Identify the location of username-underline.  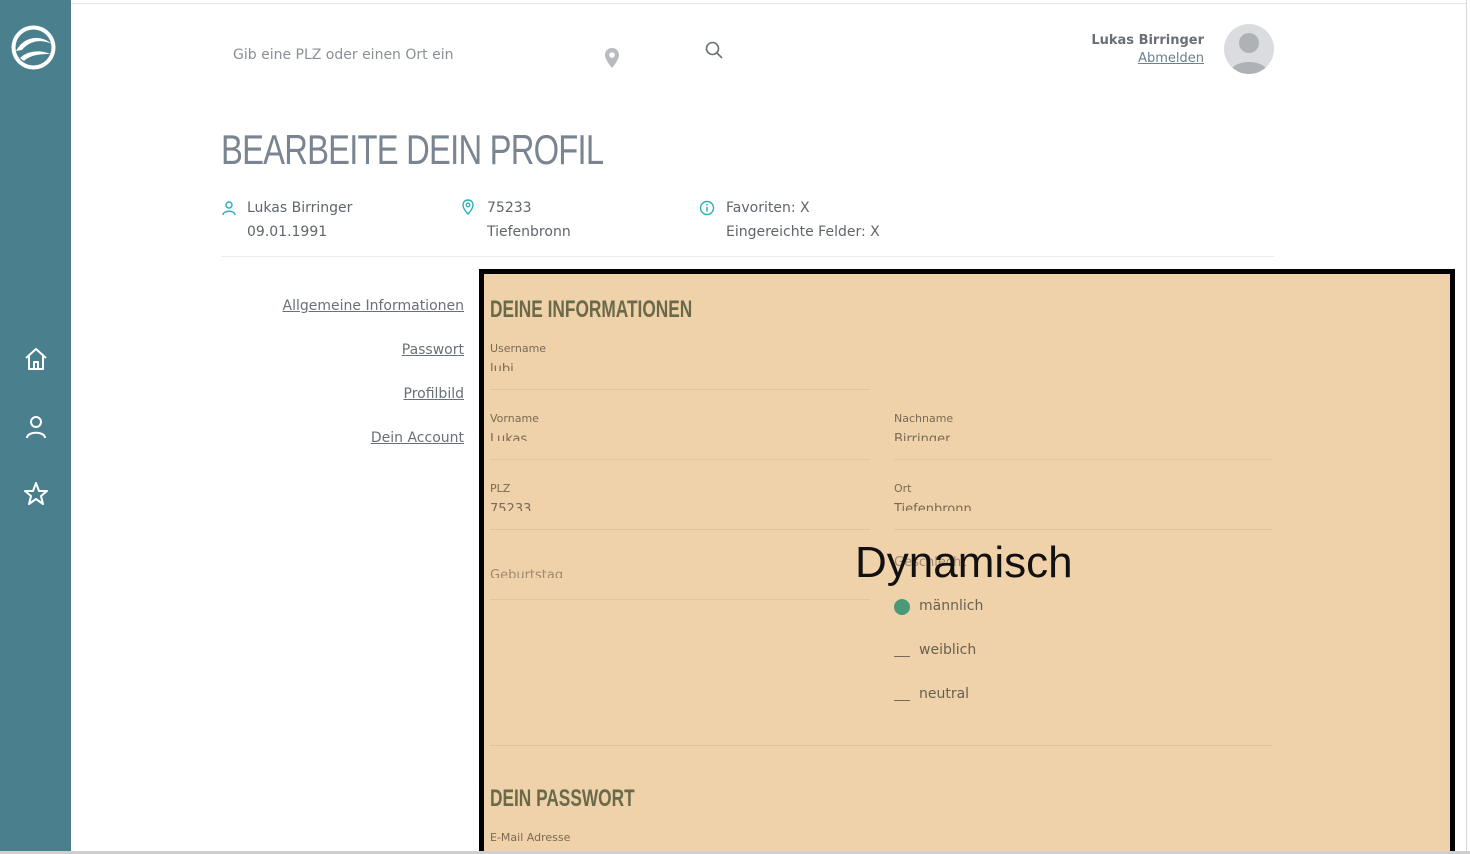
(680, 389).